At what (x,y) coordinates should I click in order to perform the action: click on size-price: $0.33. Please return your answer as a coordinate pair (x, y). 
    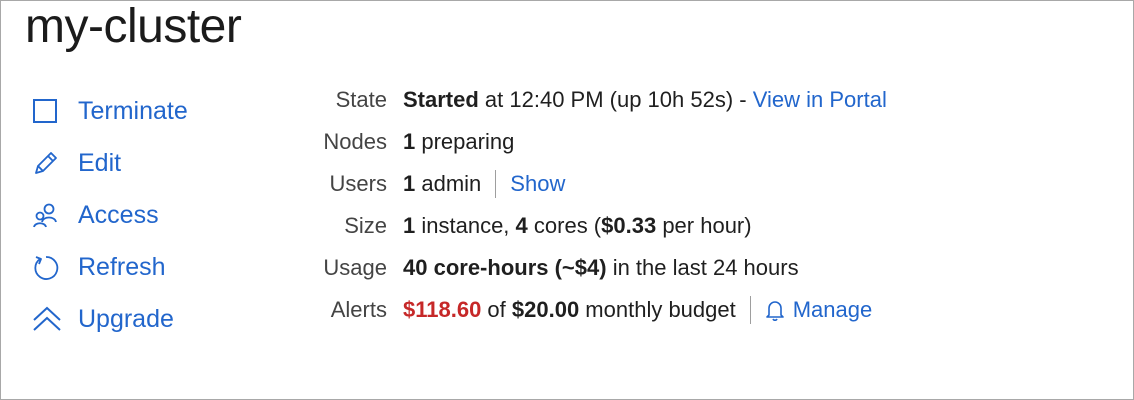
    Looking at the image, I should click on (629, 225).